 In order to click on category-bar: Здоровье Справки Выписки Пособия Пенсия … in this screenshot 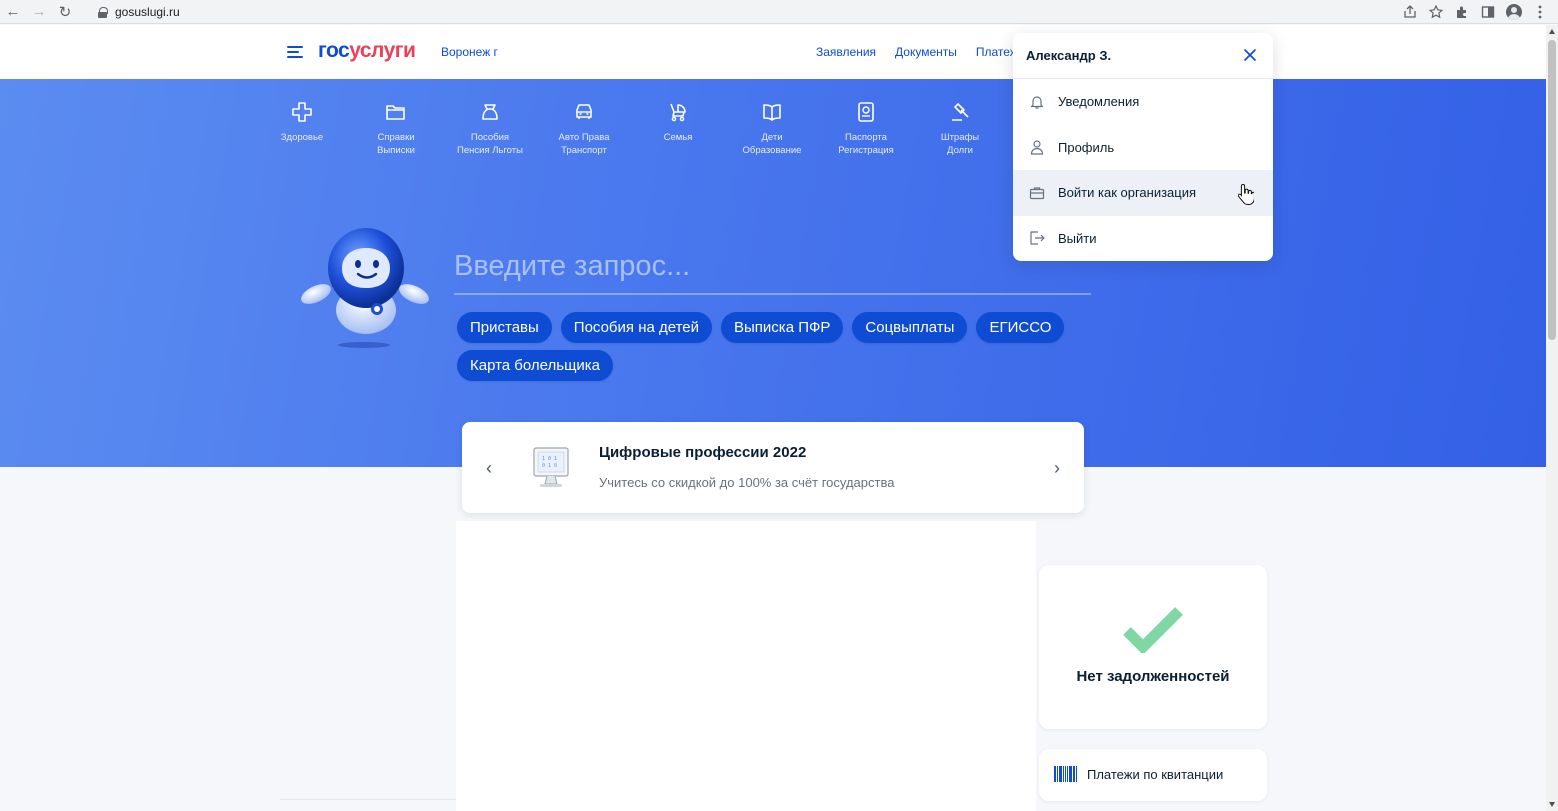, I will do `click(631, 129)`.